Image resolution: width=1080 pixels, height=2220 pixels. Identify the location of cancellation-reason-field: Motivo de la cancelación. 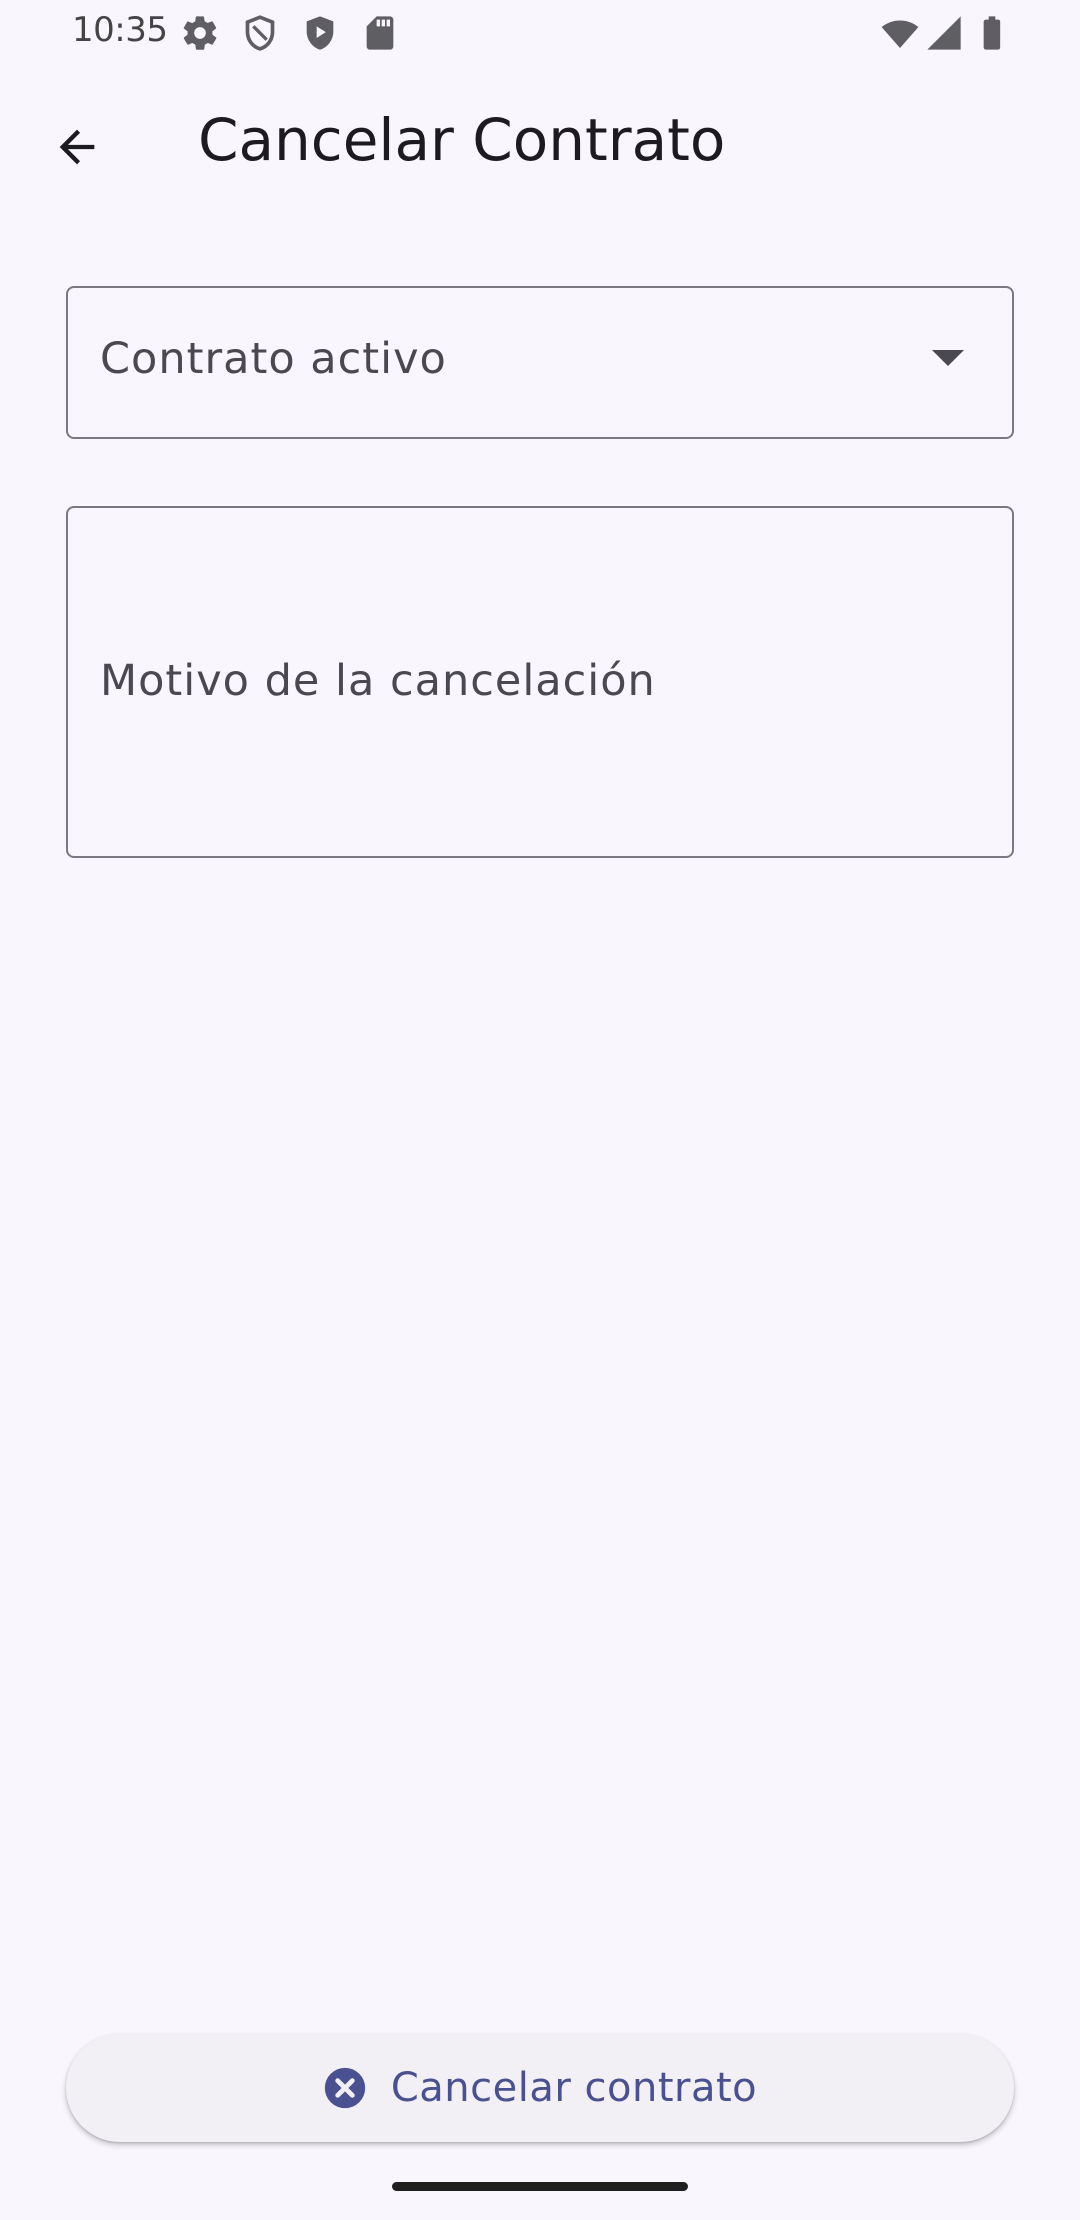
(540, 682).